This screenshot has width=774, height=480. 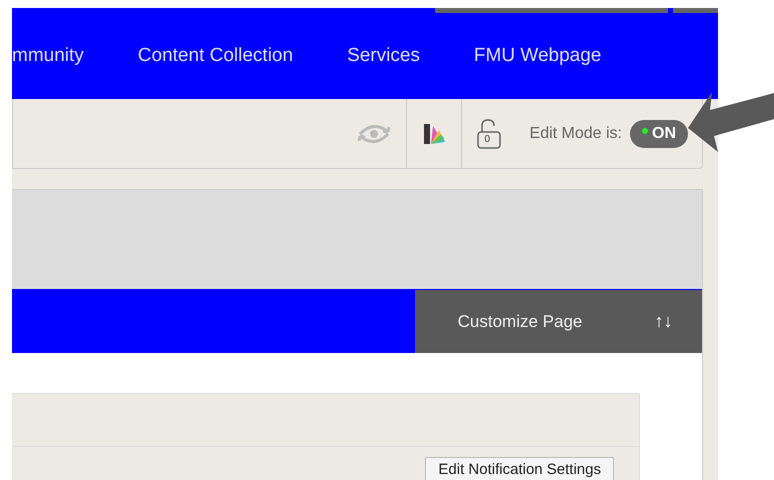 I want to click on nav-link: FMU Webpage, so click(x=538, y=56).